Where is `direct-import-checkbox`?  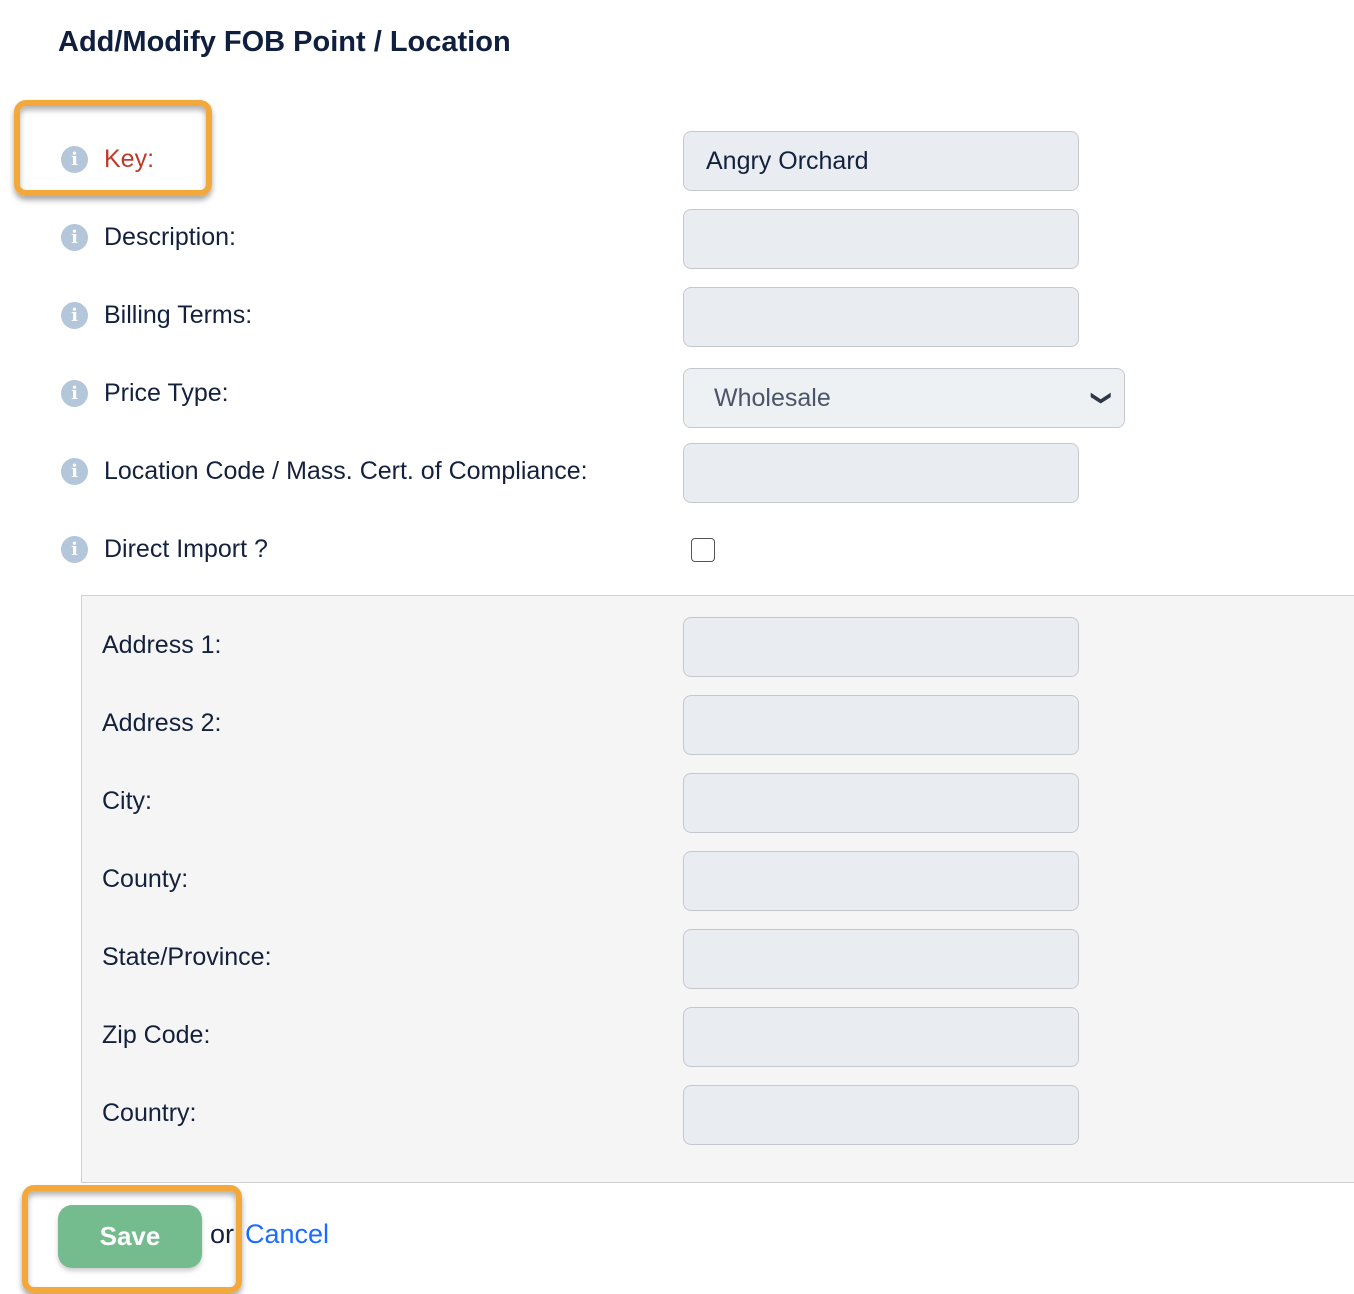
direct-import-checkbox is located at coordinates (703, 550).